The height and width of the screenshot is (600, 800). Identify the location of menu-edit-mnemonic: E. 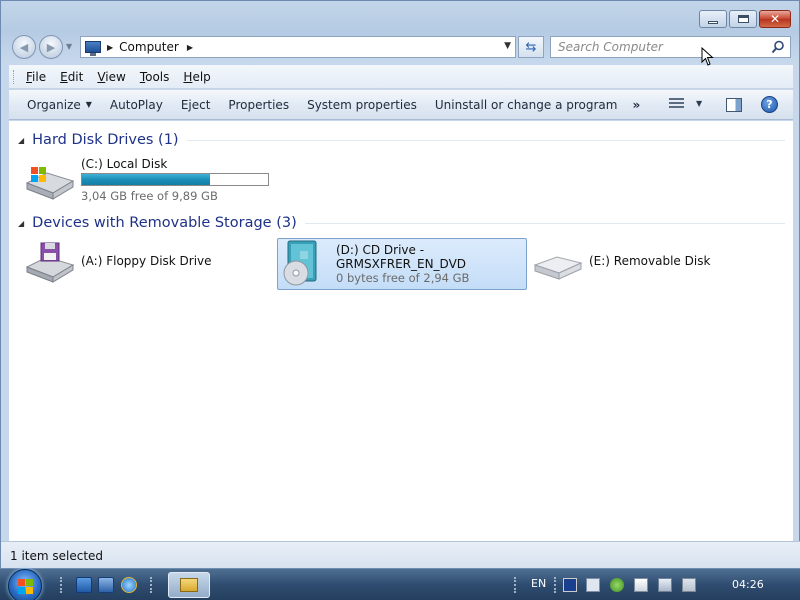
(64, 76).